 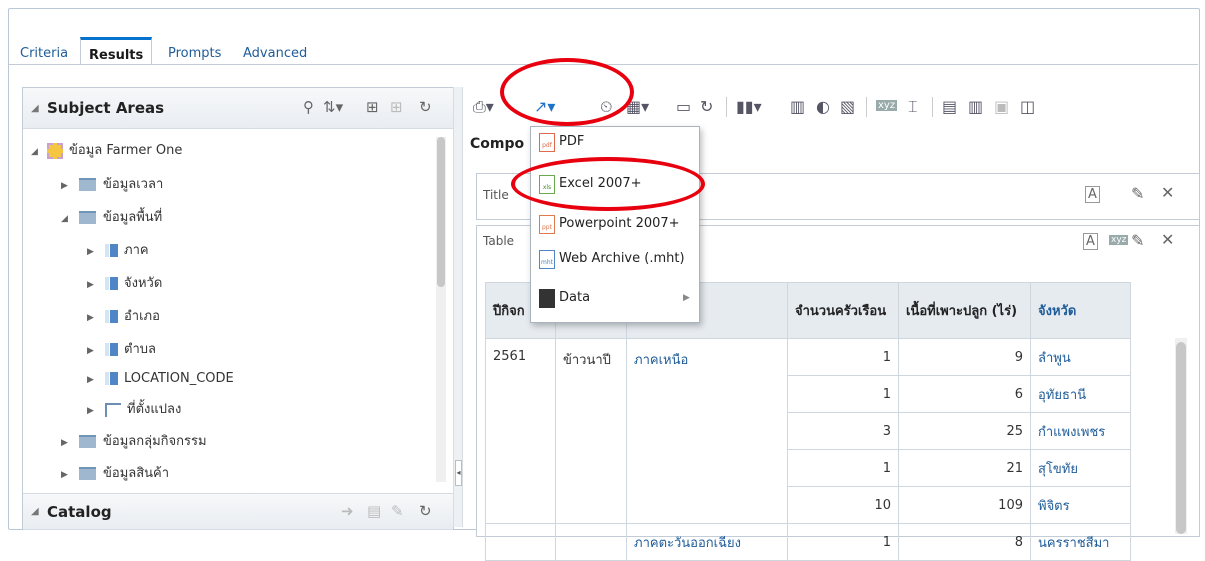 I want to click on tree-item-folder: ▶ ข้อมูลเวลา, so click(x=112, y=185).